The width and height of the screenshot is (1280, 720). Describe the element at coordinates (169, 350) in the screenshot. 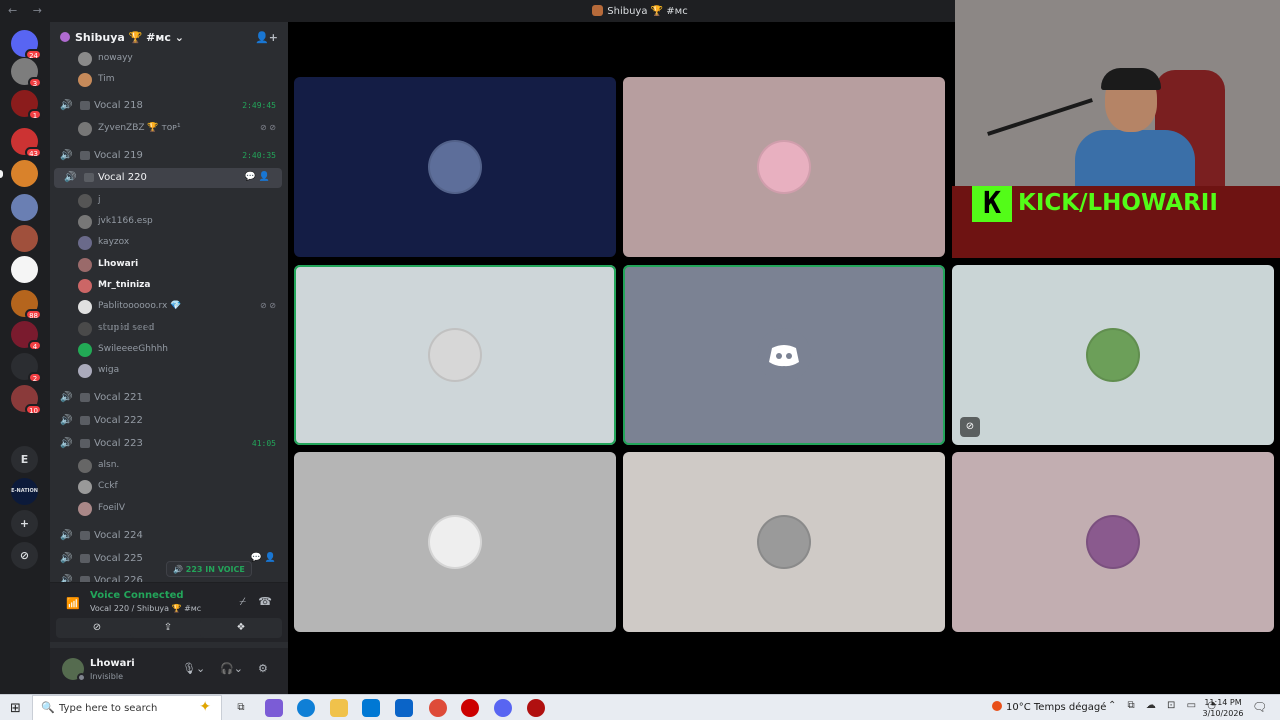

I see `voice-user: SwileeeeGhhhh` at that location.